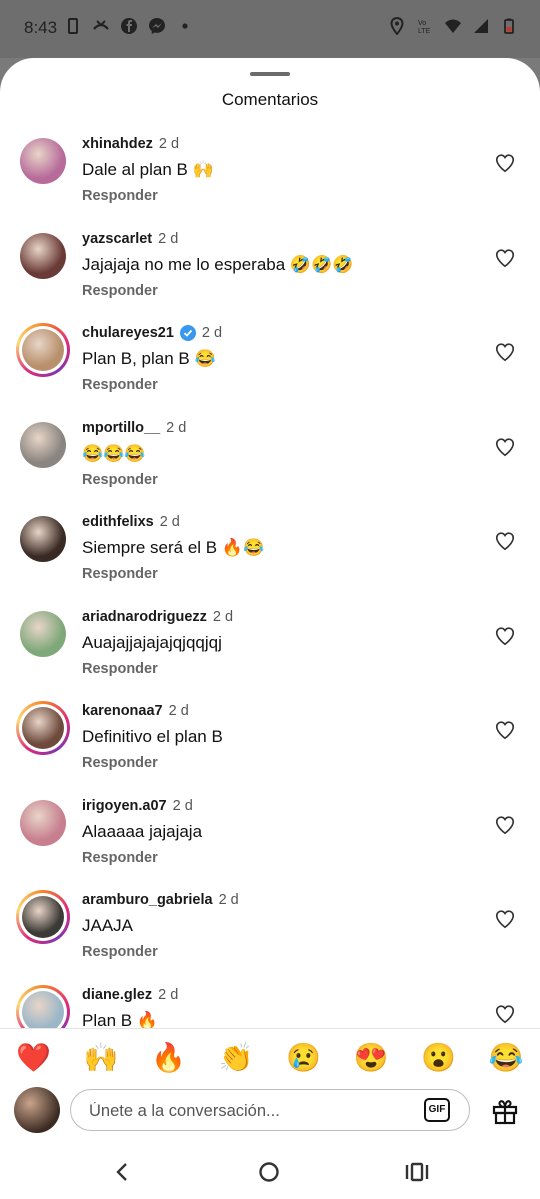 The width and height of the screenshot is (540, 1199). I want to click on comment-username: diane.glez, so click(117, 995).